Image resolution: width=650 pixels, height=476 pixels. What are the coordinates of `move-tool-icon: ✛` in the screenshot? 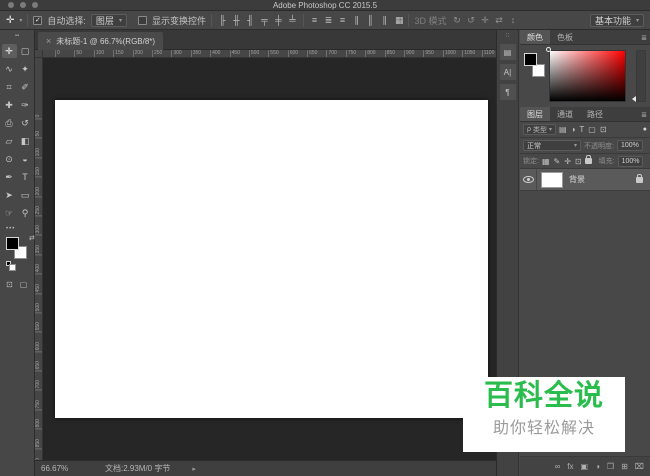 It's located at (10, 20).